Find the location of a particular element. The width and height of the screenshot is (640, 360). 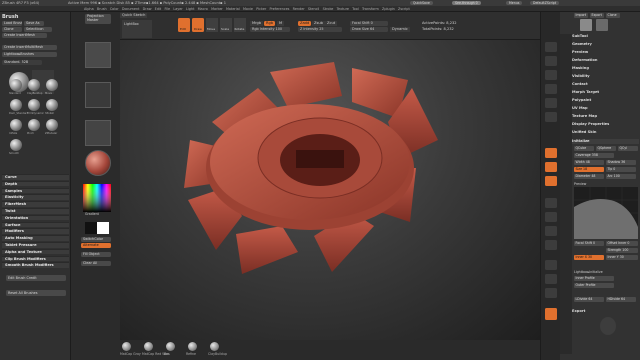

color-picker is located at coordinates (97, 198).